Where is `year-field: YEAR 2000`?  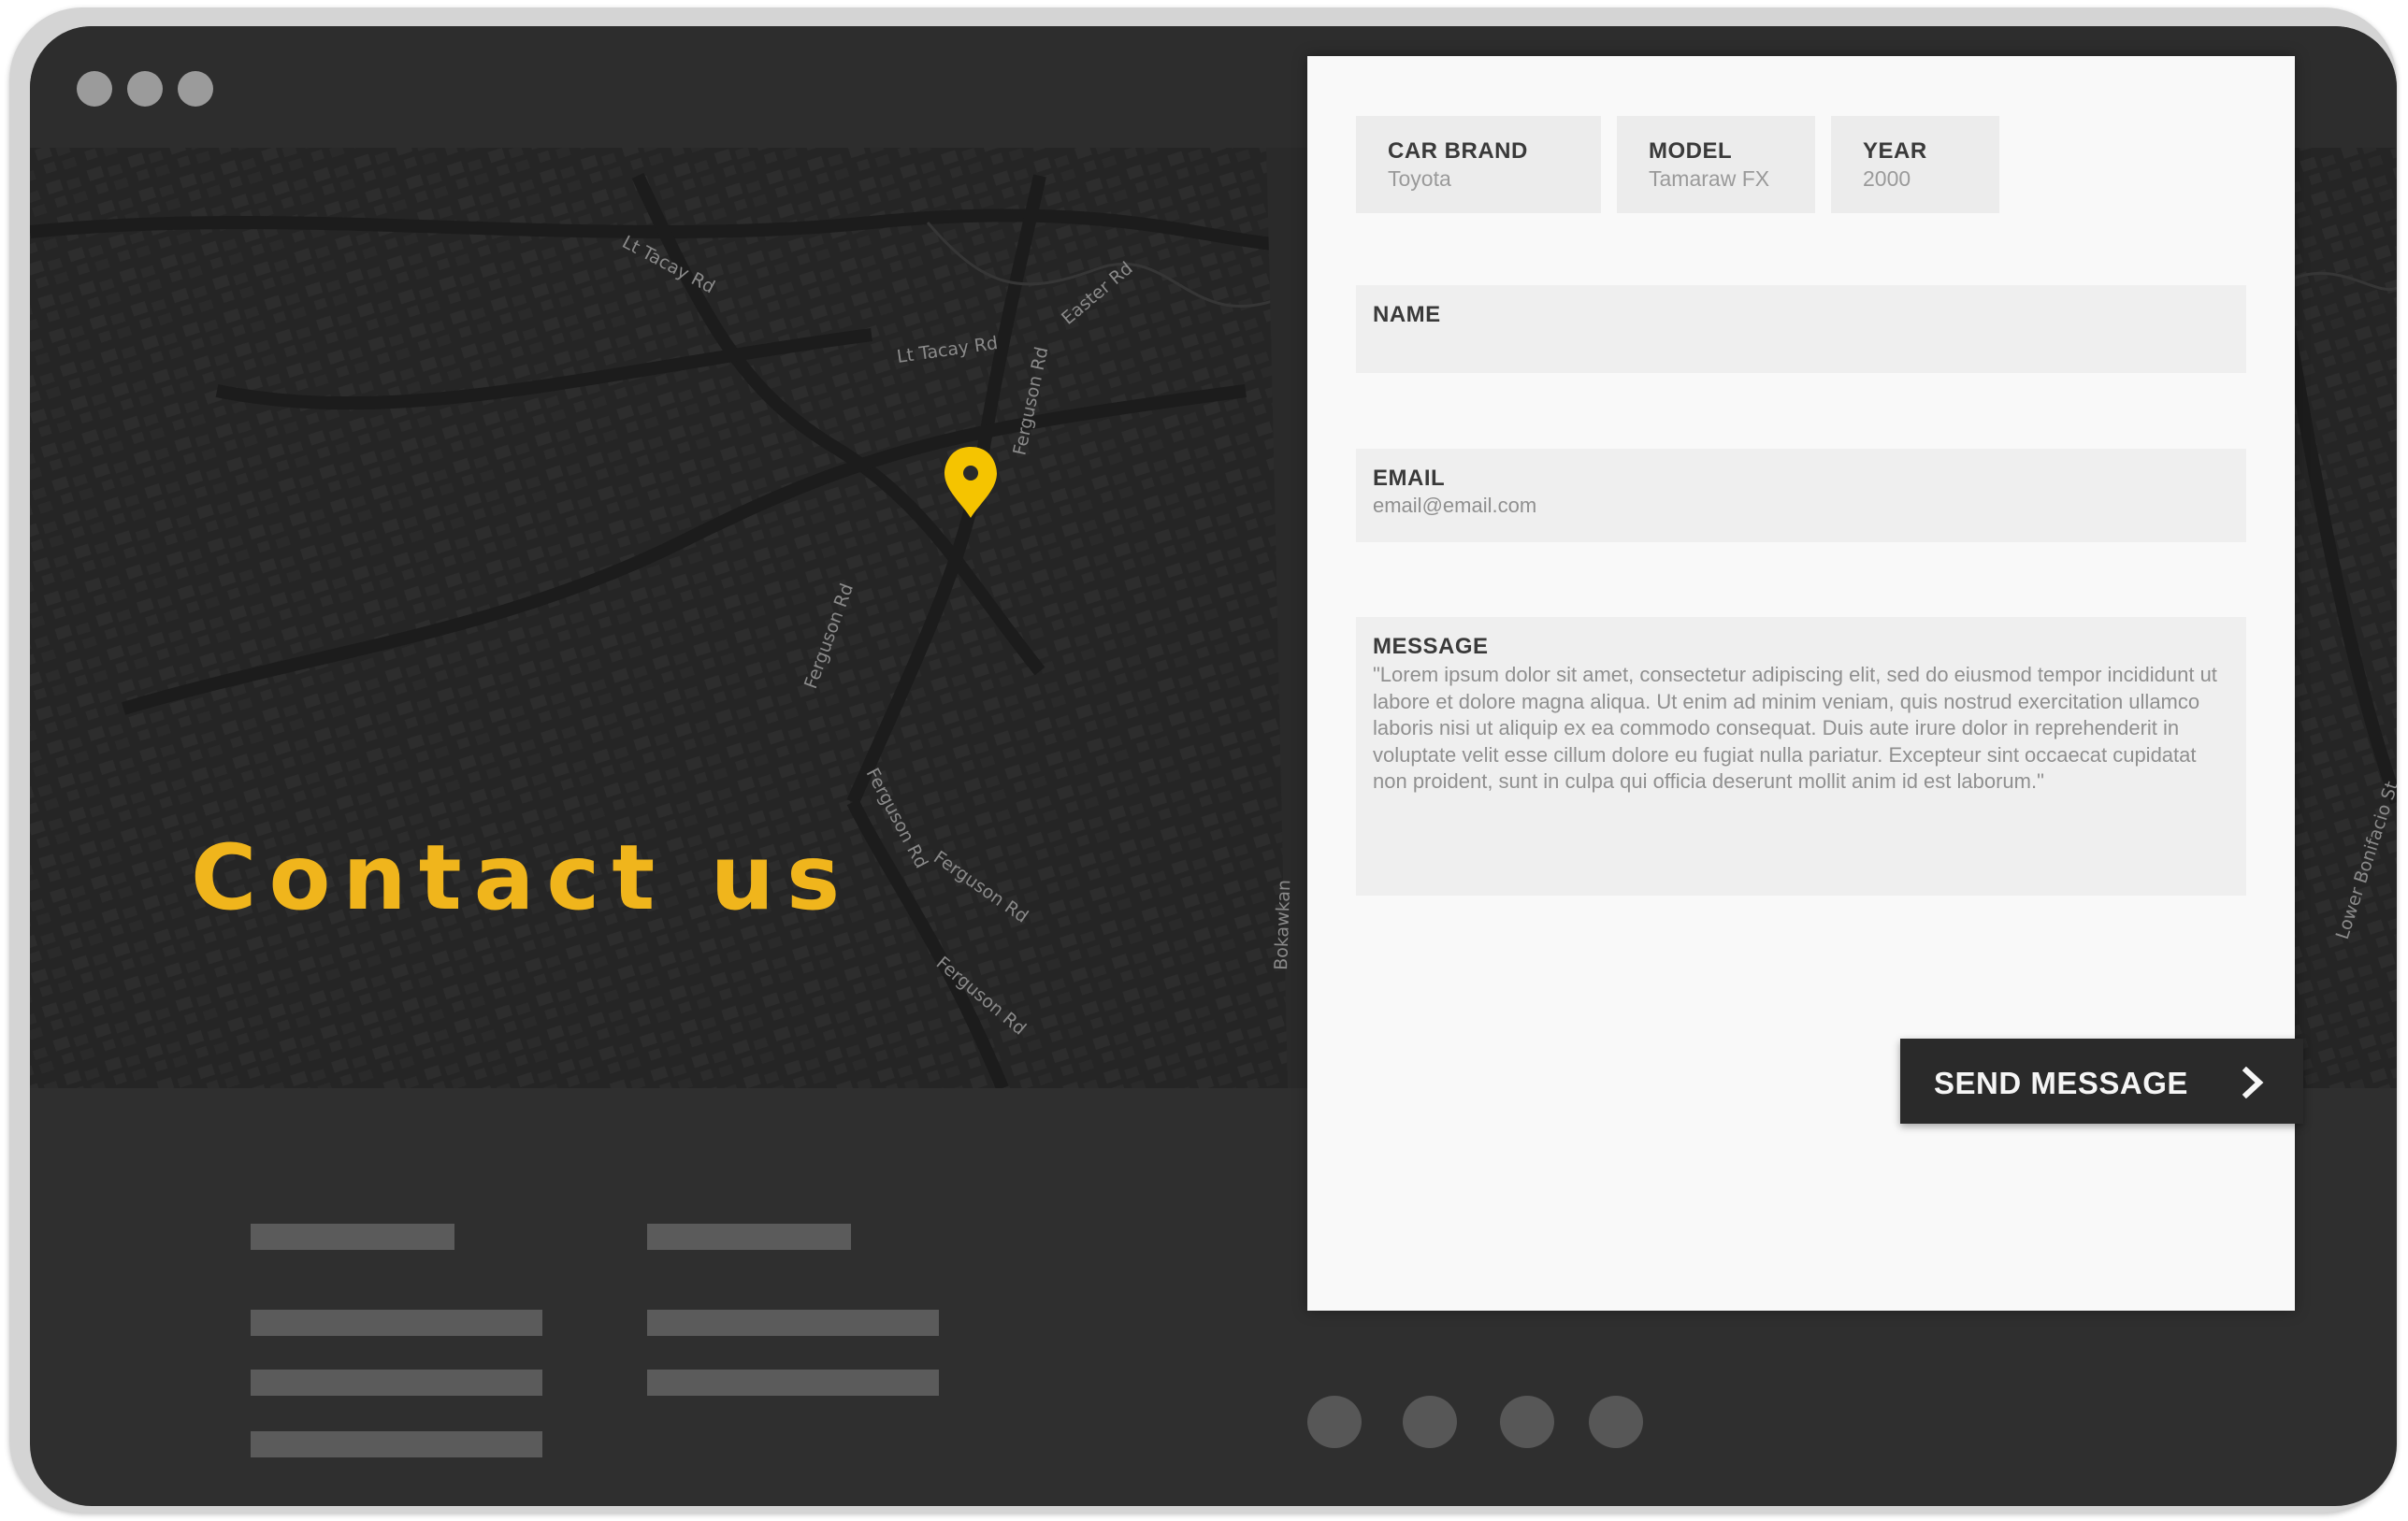 year-field: YEAR 2000 is located at coordinates (1915, 165).